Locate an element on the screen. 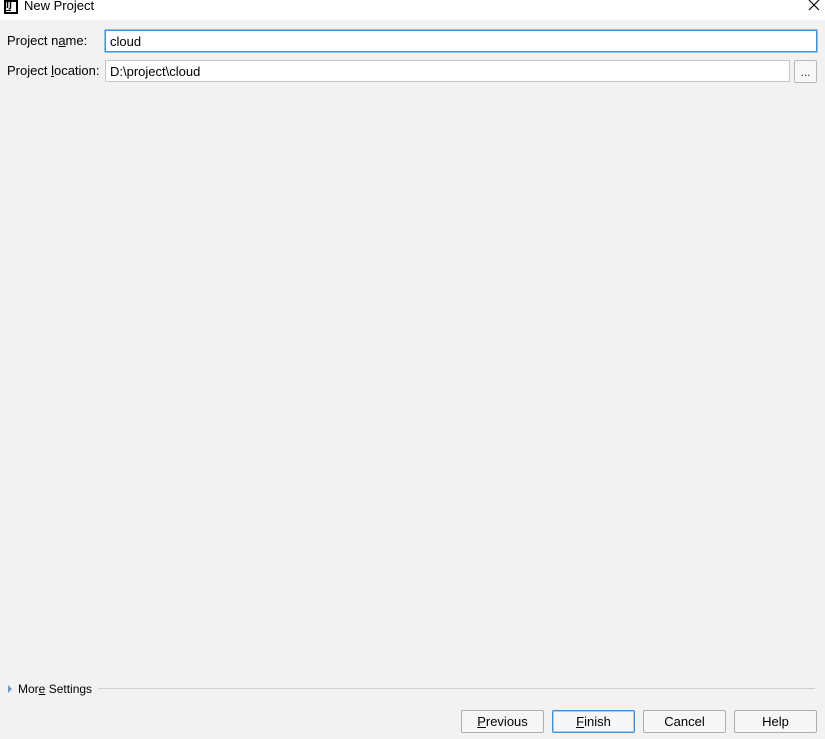 This screenshot has height=739, width=825. more-settings-toggle: More Settings is located at coordinates (49, 689).